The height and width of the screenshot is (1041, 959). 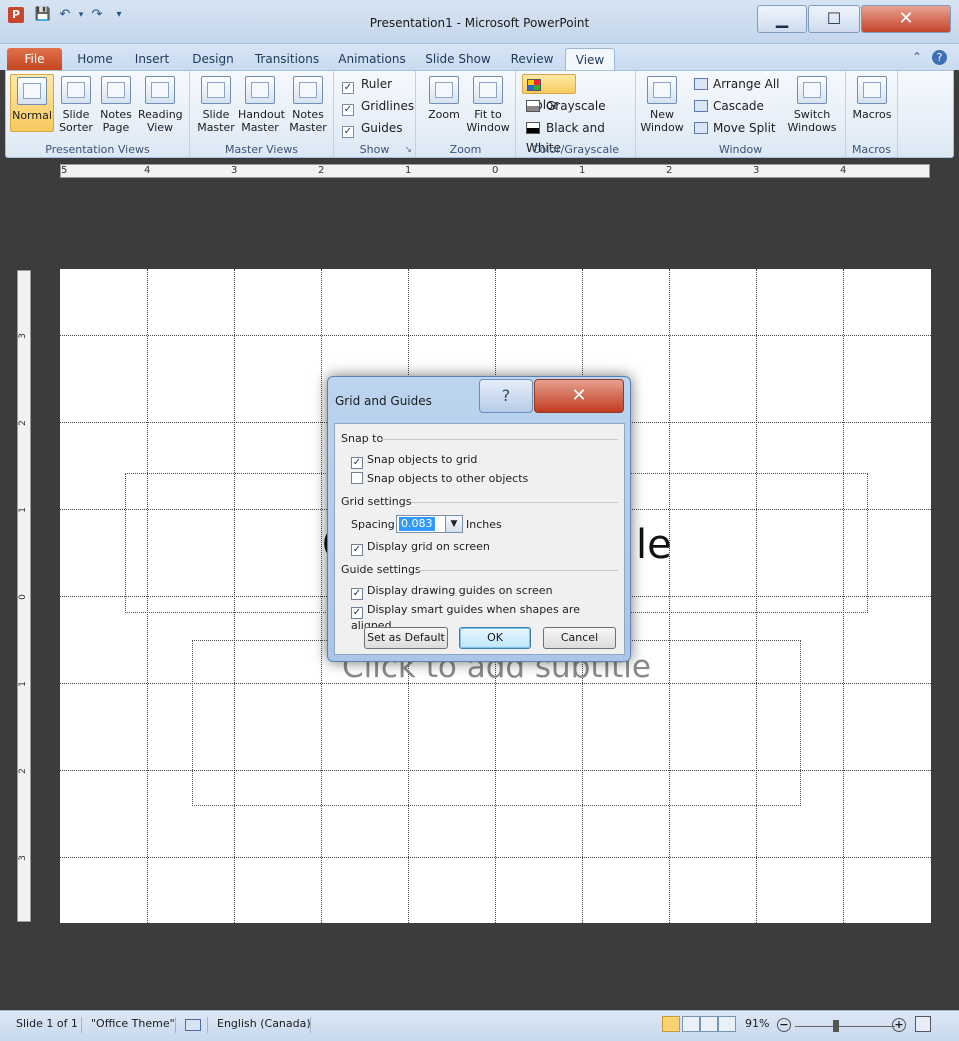 What do you see at coordinates (872, 90) in the screenshot?
I see `macros-icon` at bounding box center [872, 90].